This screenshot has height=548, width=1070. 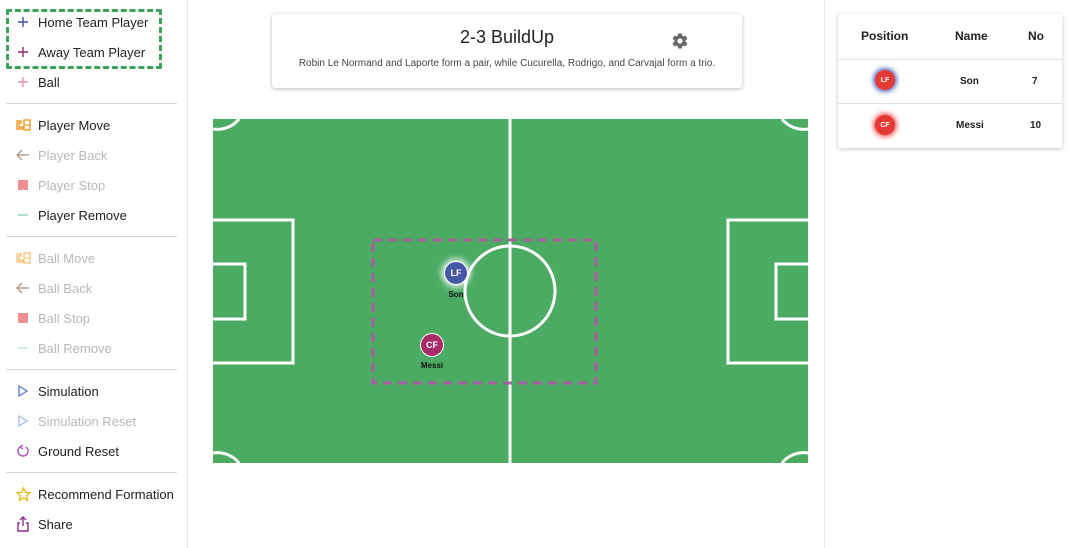 I want to click on away-team-player-button: Away Team Player, so click(x=79, y=52).